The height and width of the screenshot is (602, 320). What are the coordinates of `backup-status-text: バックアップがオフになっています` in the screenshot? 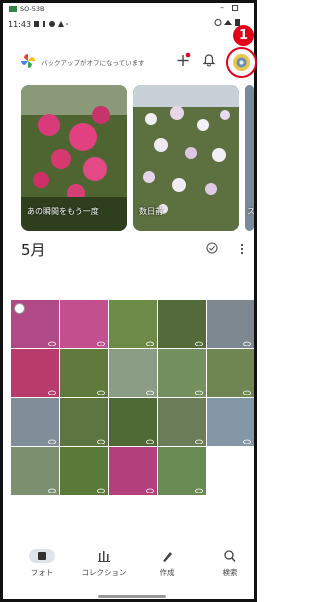 It's located at (93, 62).